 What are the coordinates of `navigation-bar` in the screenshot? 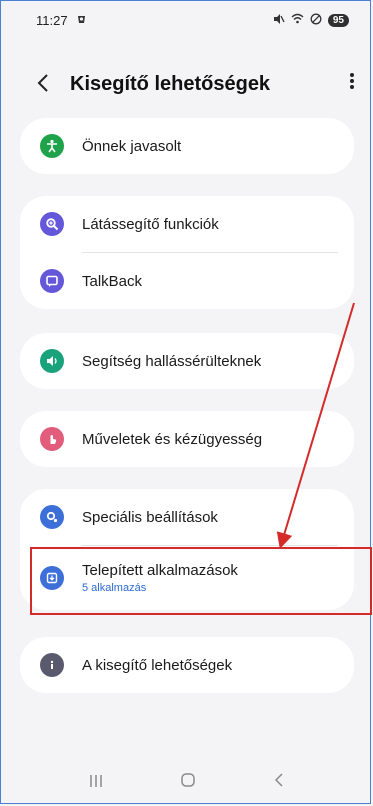 It's located at (186, 782).